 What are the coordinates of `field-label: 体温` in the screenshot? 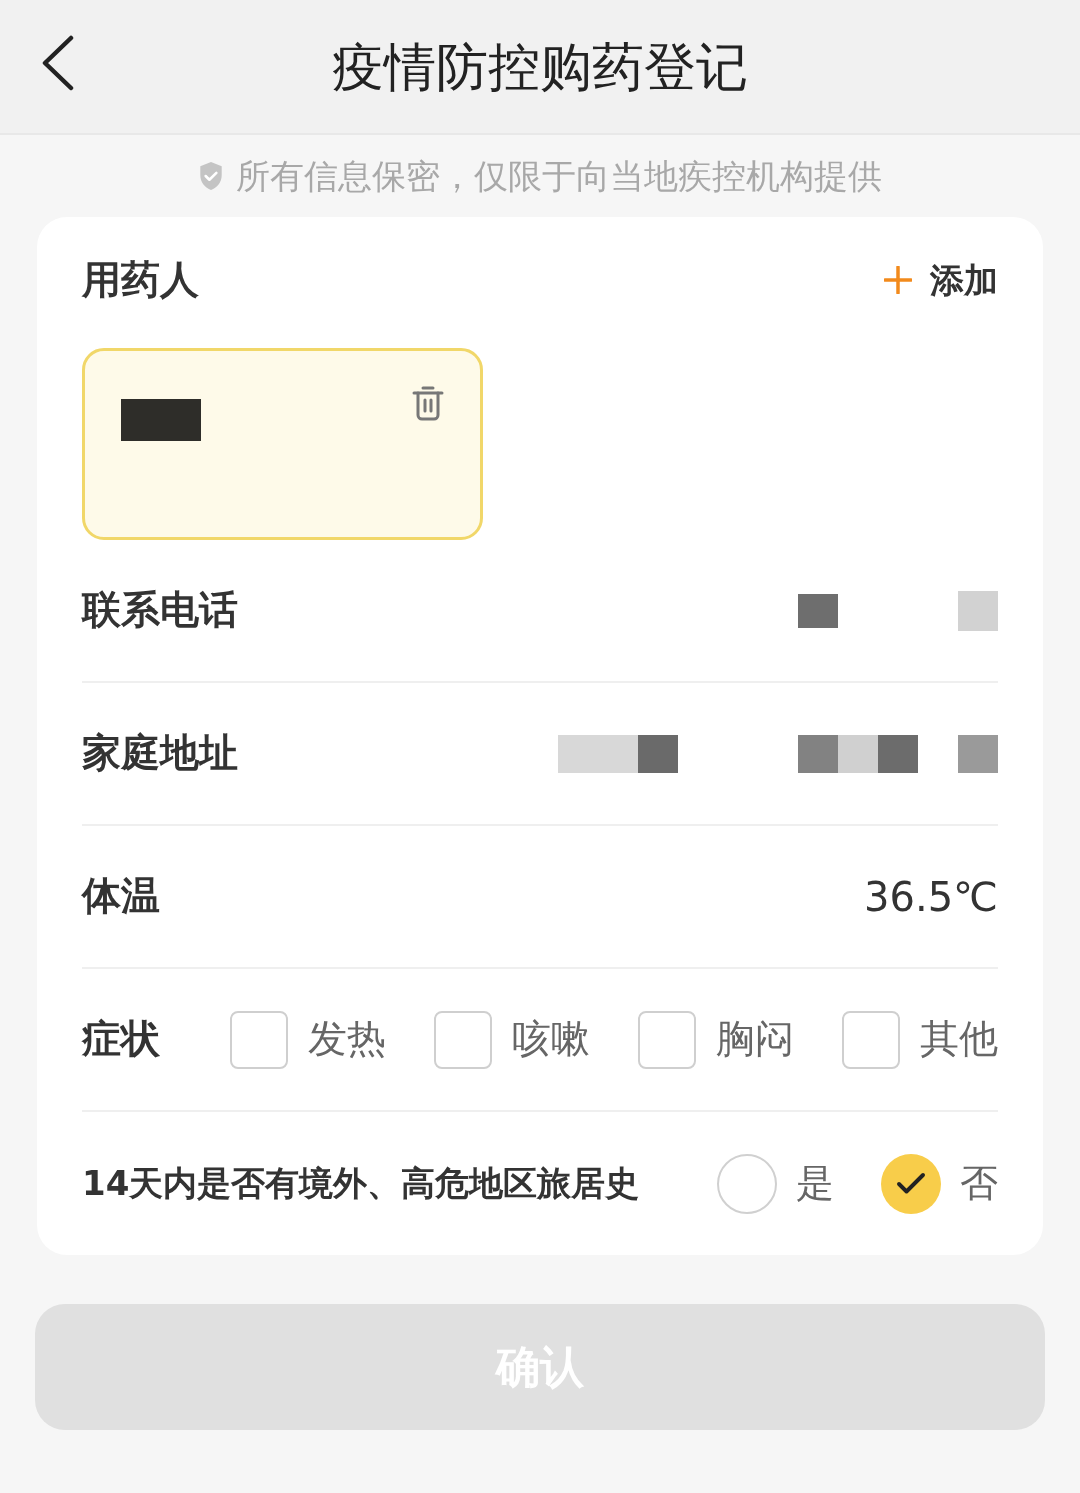 It's located at (121, 896).